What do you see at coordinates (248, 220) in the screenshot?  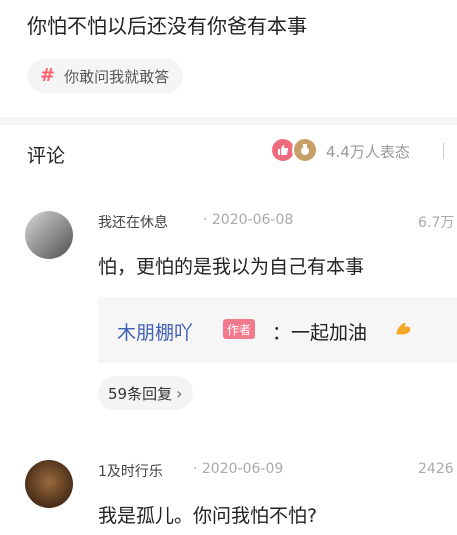 I see `comment-date: · 2020-06-08` at bounding box center [248, 220].